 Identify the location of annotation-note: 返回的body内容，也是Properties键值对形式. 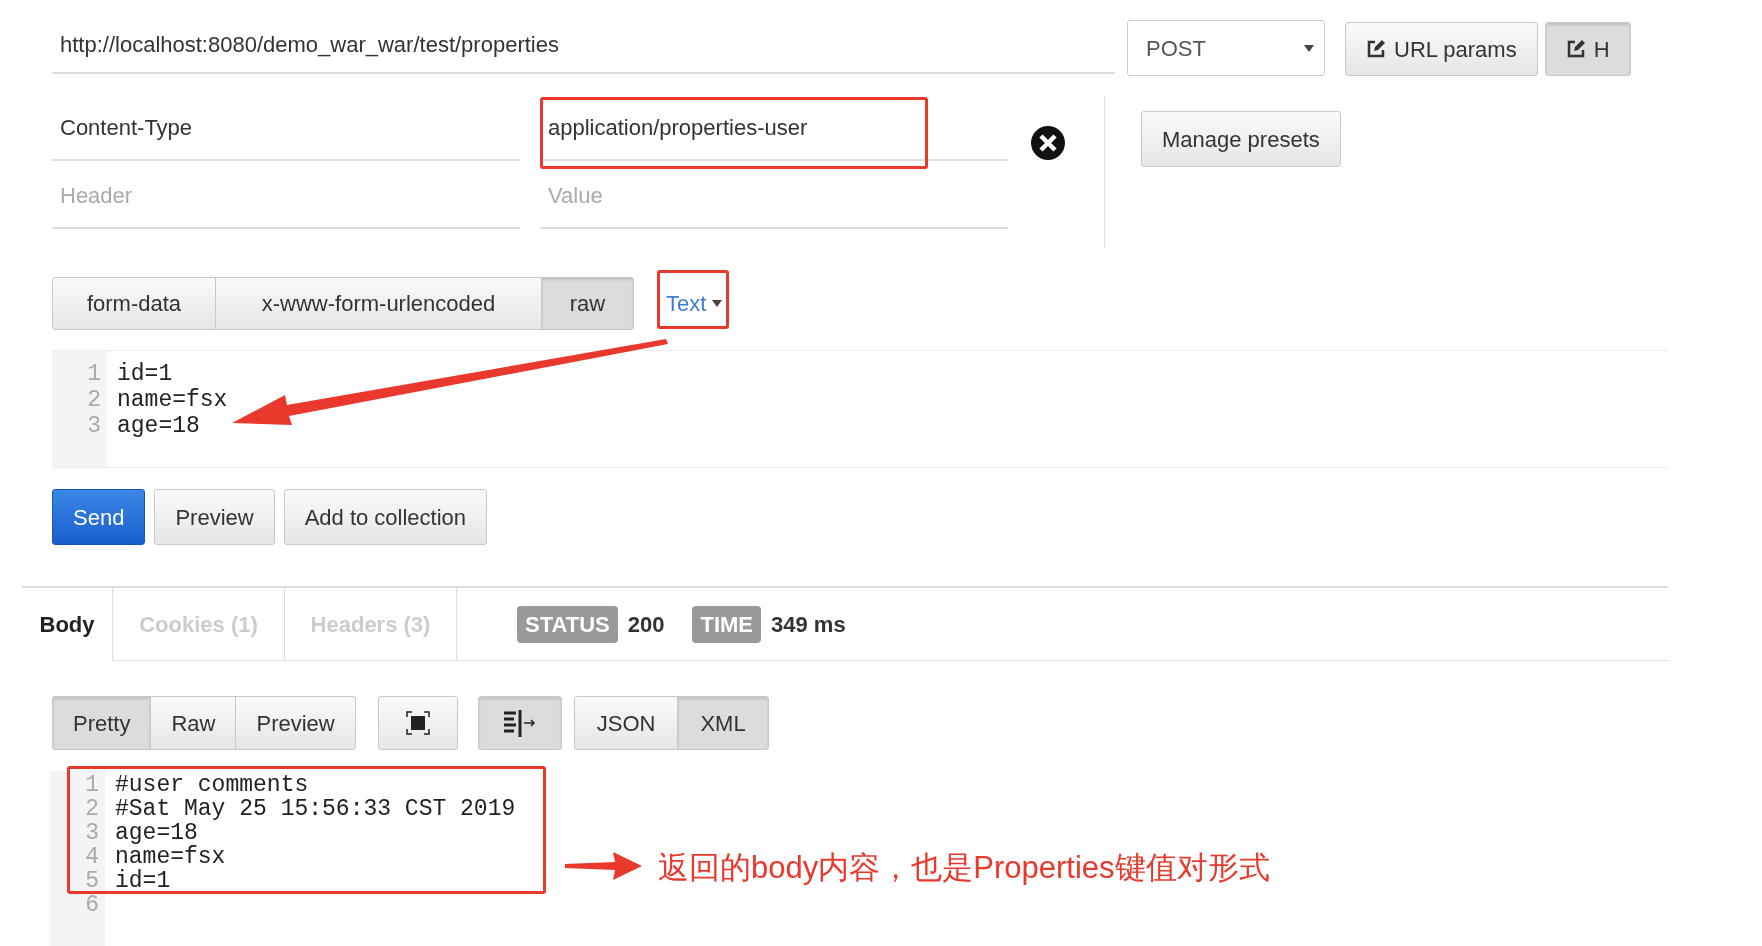
(964, 868).